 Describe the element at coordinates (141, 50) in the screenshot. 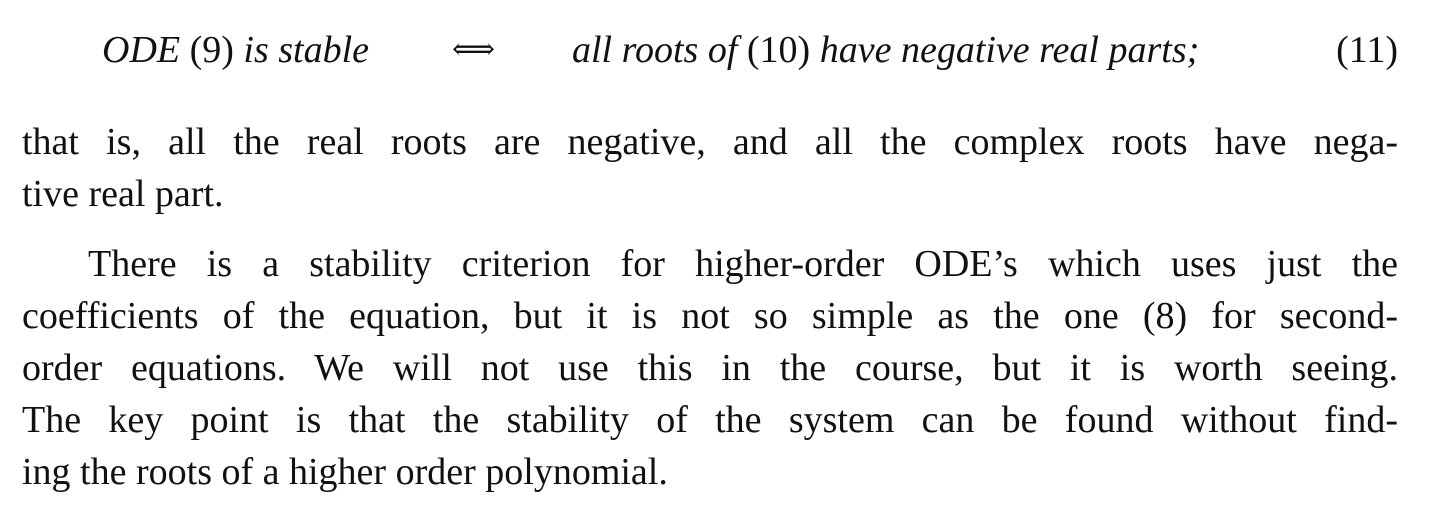

I see `equation-subject: ODE` at that location.